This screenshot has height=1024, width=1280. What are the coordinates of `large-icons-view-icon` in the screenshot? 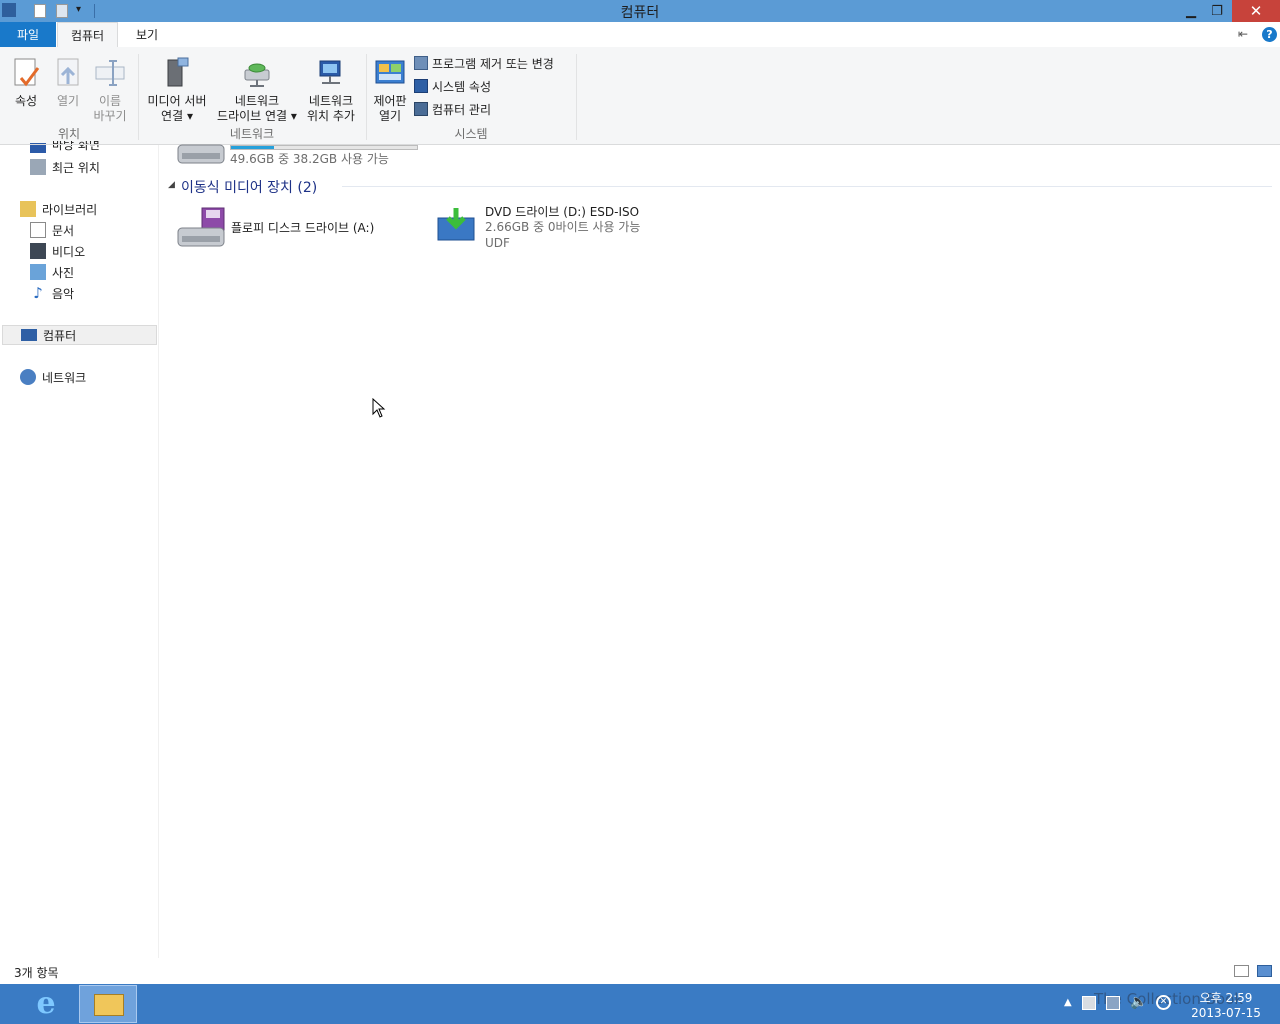 It's located at (1264, 971).